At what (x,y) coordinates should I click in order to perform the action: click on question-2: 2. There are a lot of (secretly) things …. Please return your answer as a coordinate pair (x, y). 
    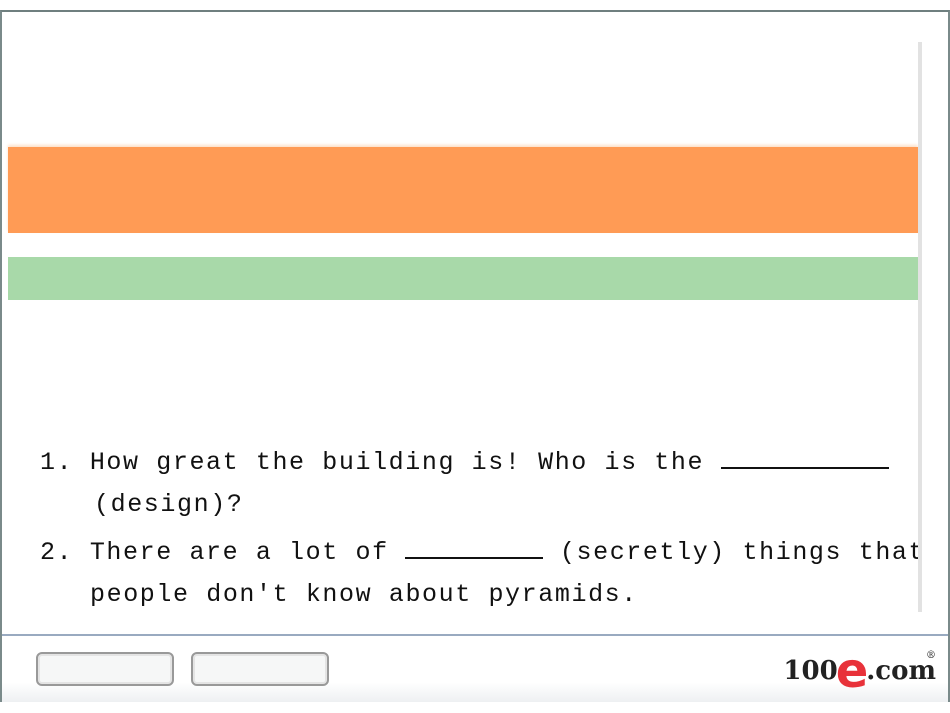
    Looking at the image, I should click on (482, 551).